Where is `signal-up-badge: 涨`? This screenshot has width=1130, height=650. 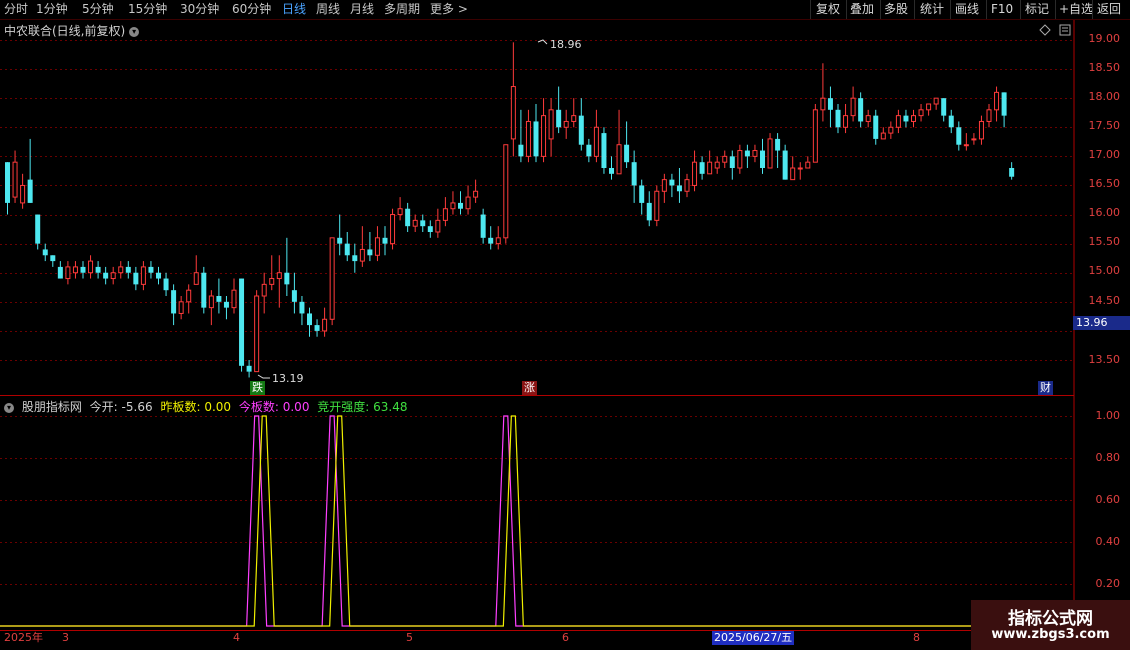 signal-up-badge: 涨 is located at coordinates (529, 388).